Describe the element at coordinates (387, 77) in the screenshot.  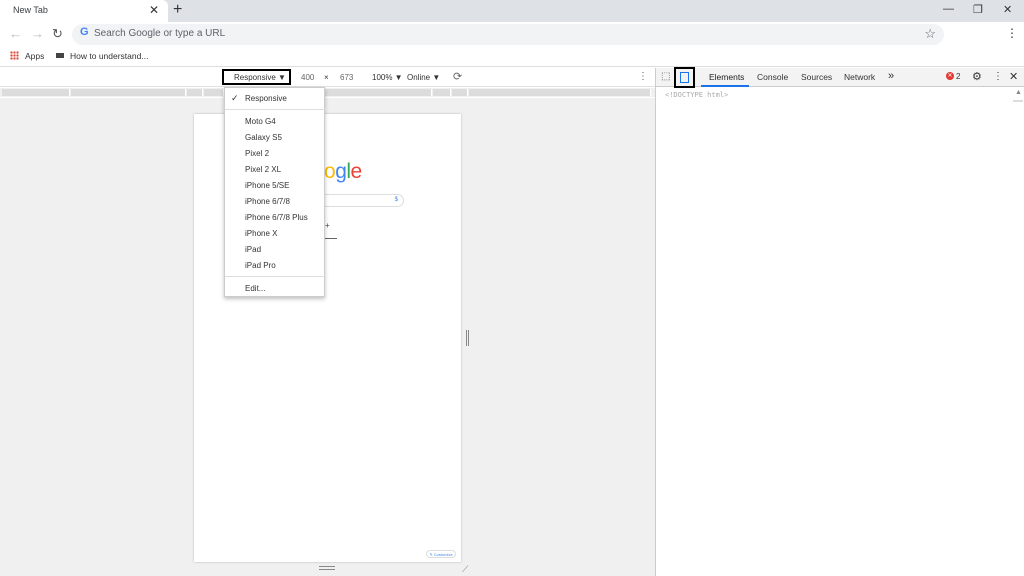
I see `zoom-select: 100% ▼` at that location.